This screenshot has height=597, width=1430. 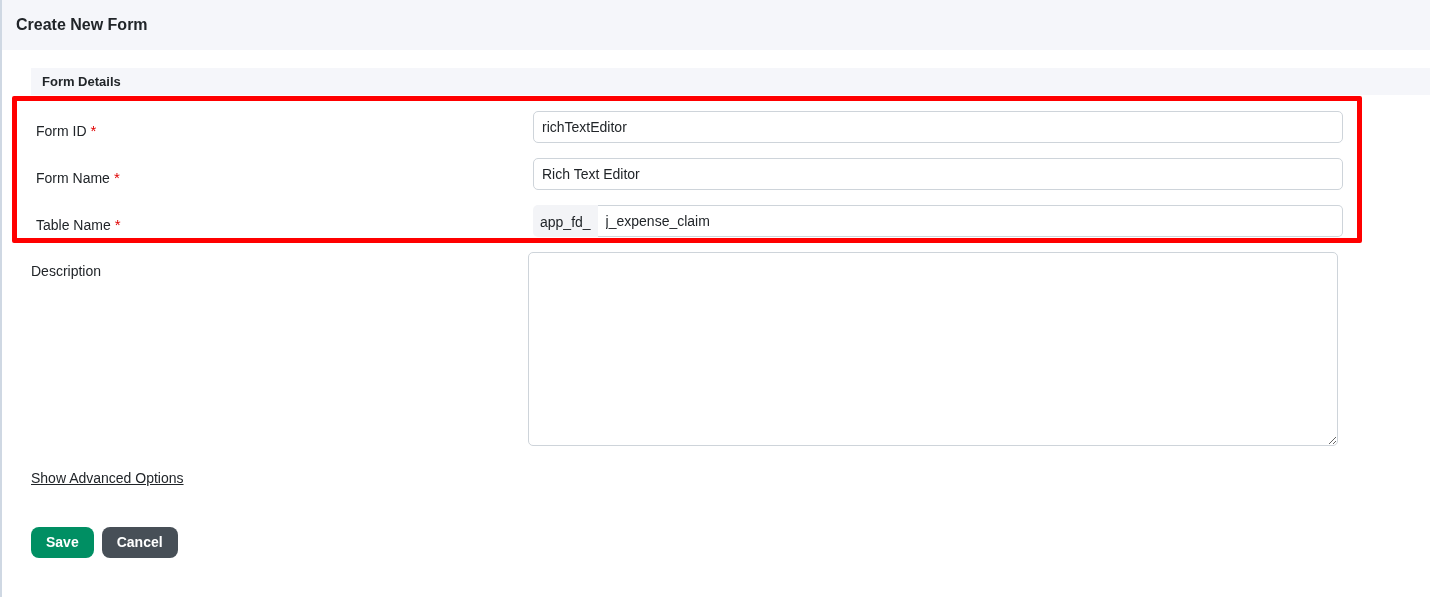 I want to click on cancel-button: Cancel, so click(x=139, y=542).